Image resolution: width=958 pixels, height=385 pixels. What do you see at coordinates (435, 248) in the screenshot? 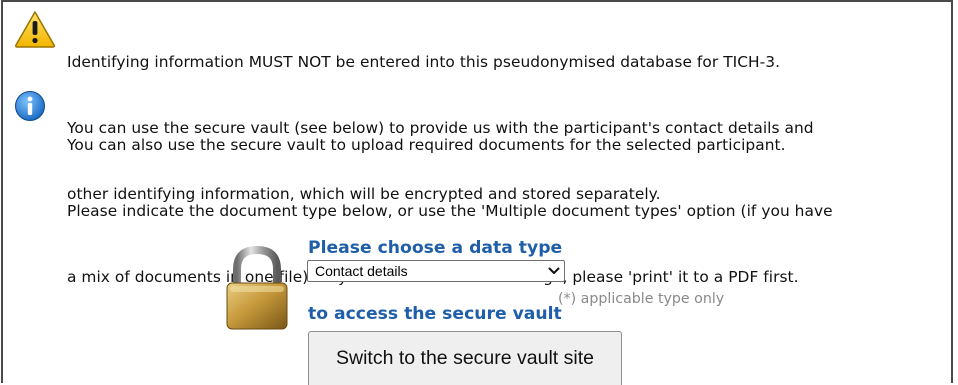
I see `vault-heading-line: Please choose a data type` at bounding box center [435, 248].